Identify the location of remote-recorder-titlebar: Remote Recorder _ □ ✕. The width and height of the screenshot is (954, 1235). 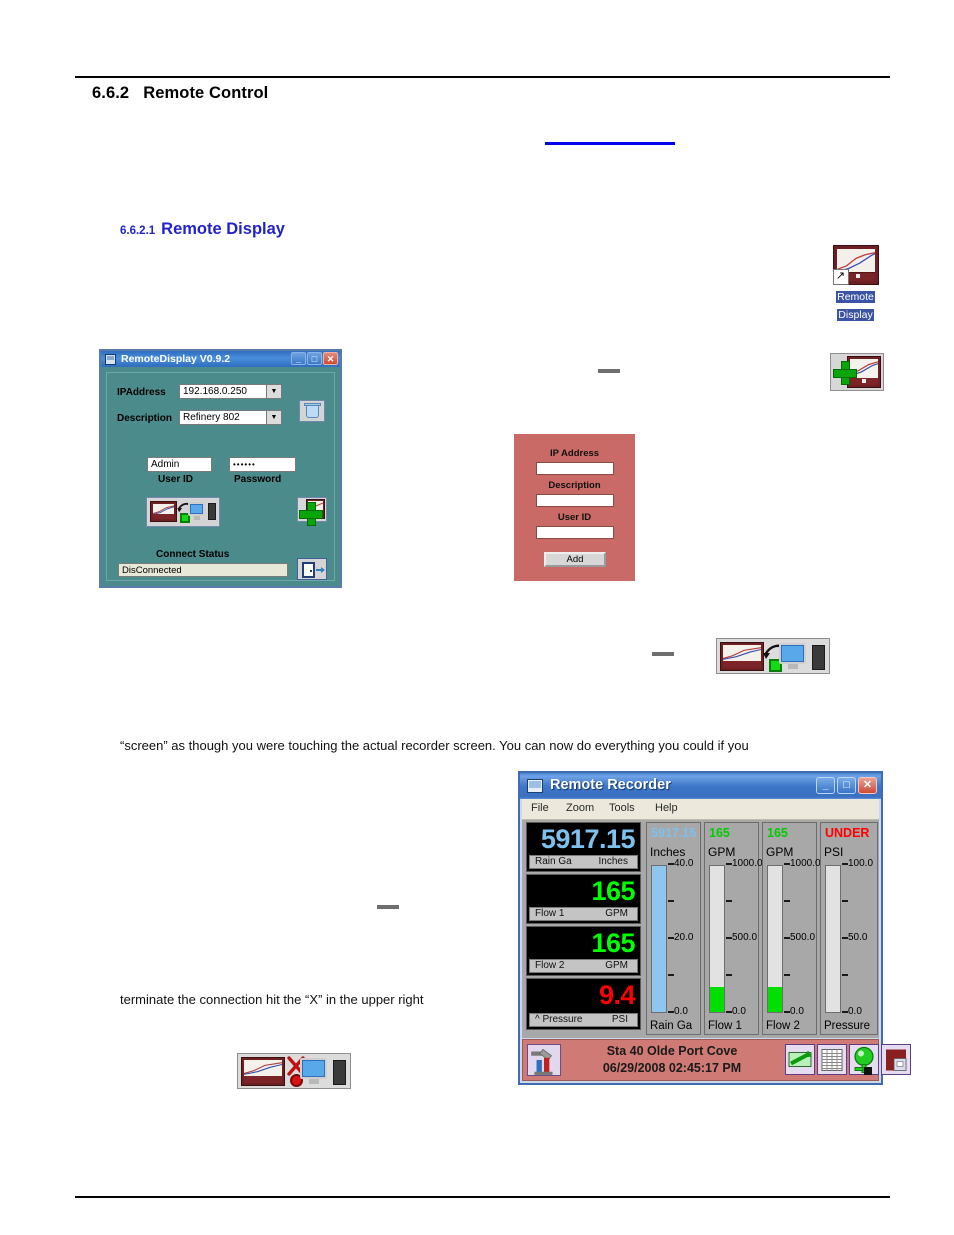
(700, 786).